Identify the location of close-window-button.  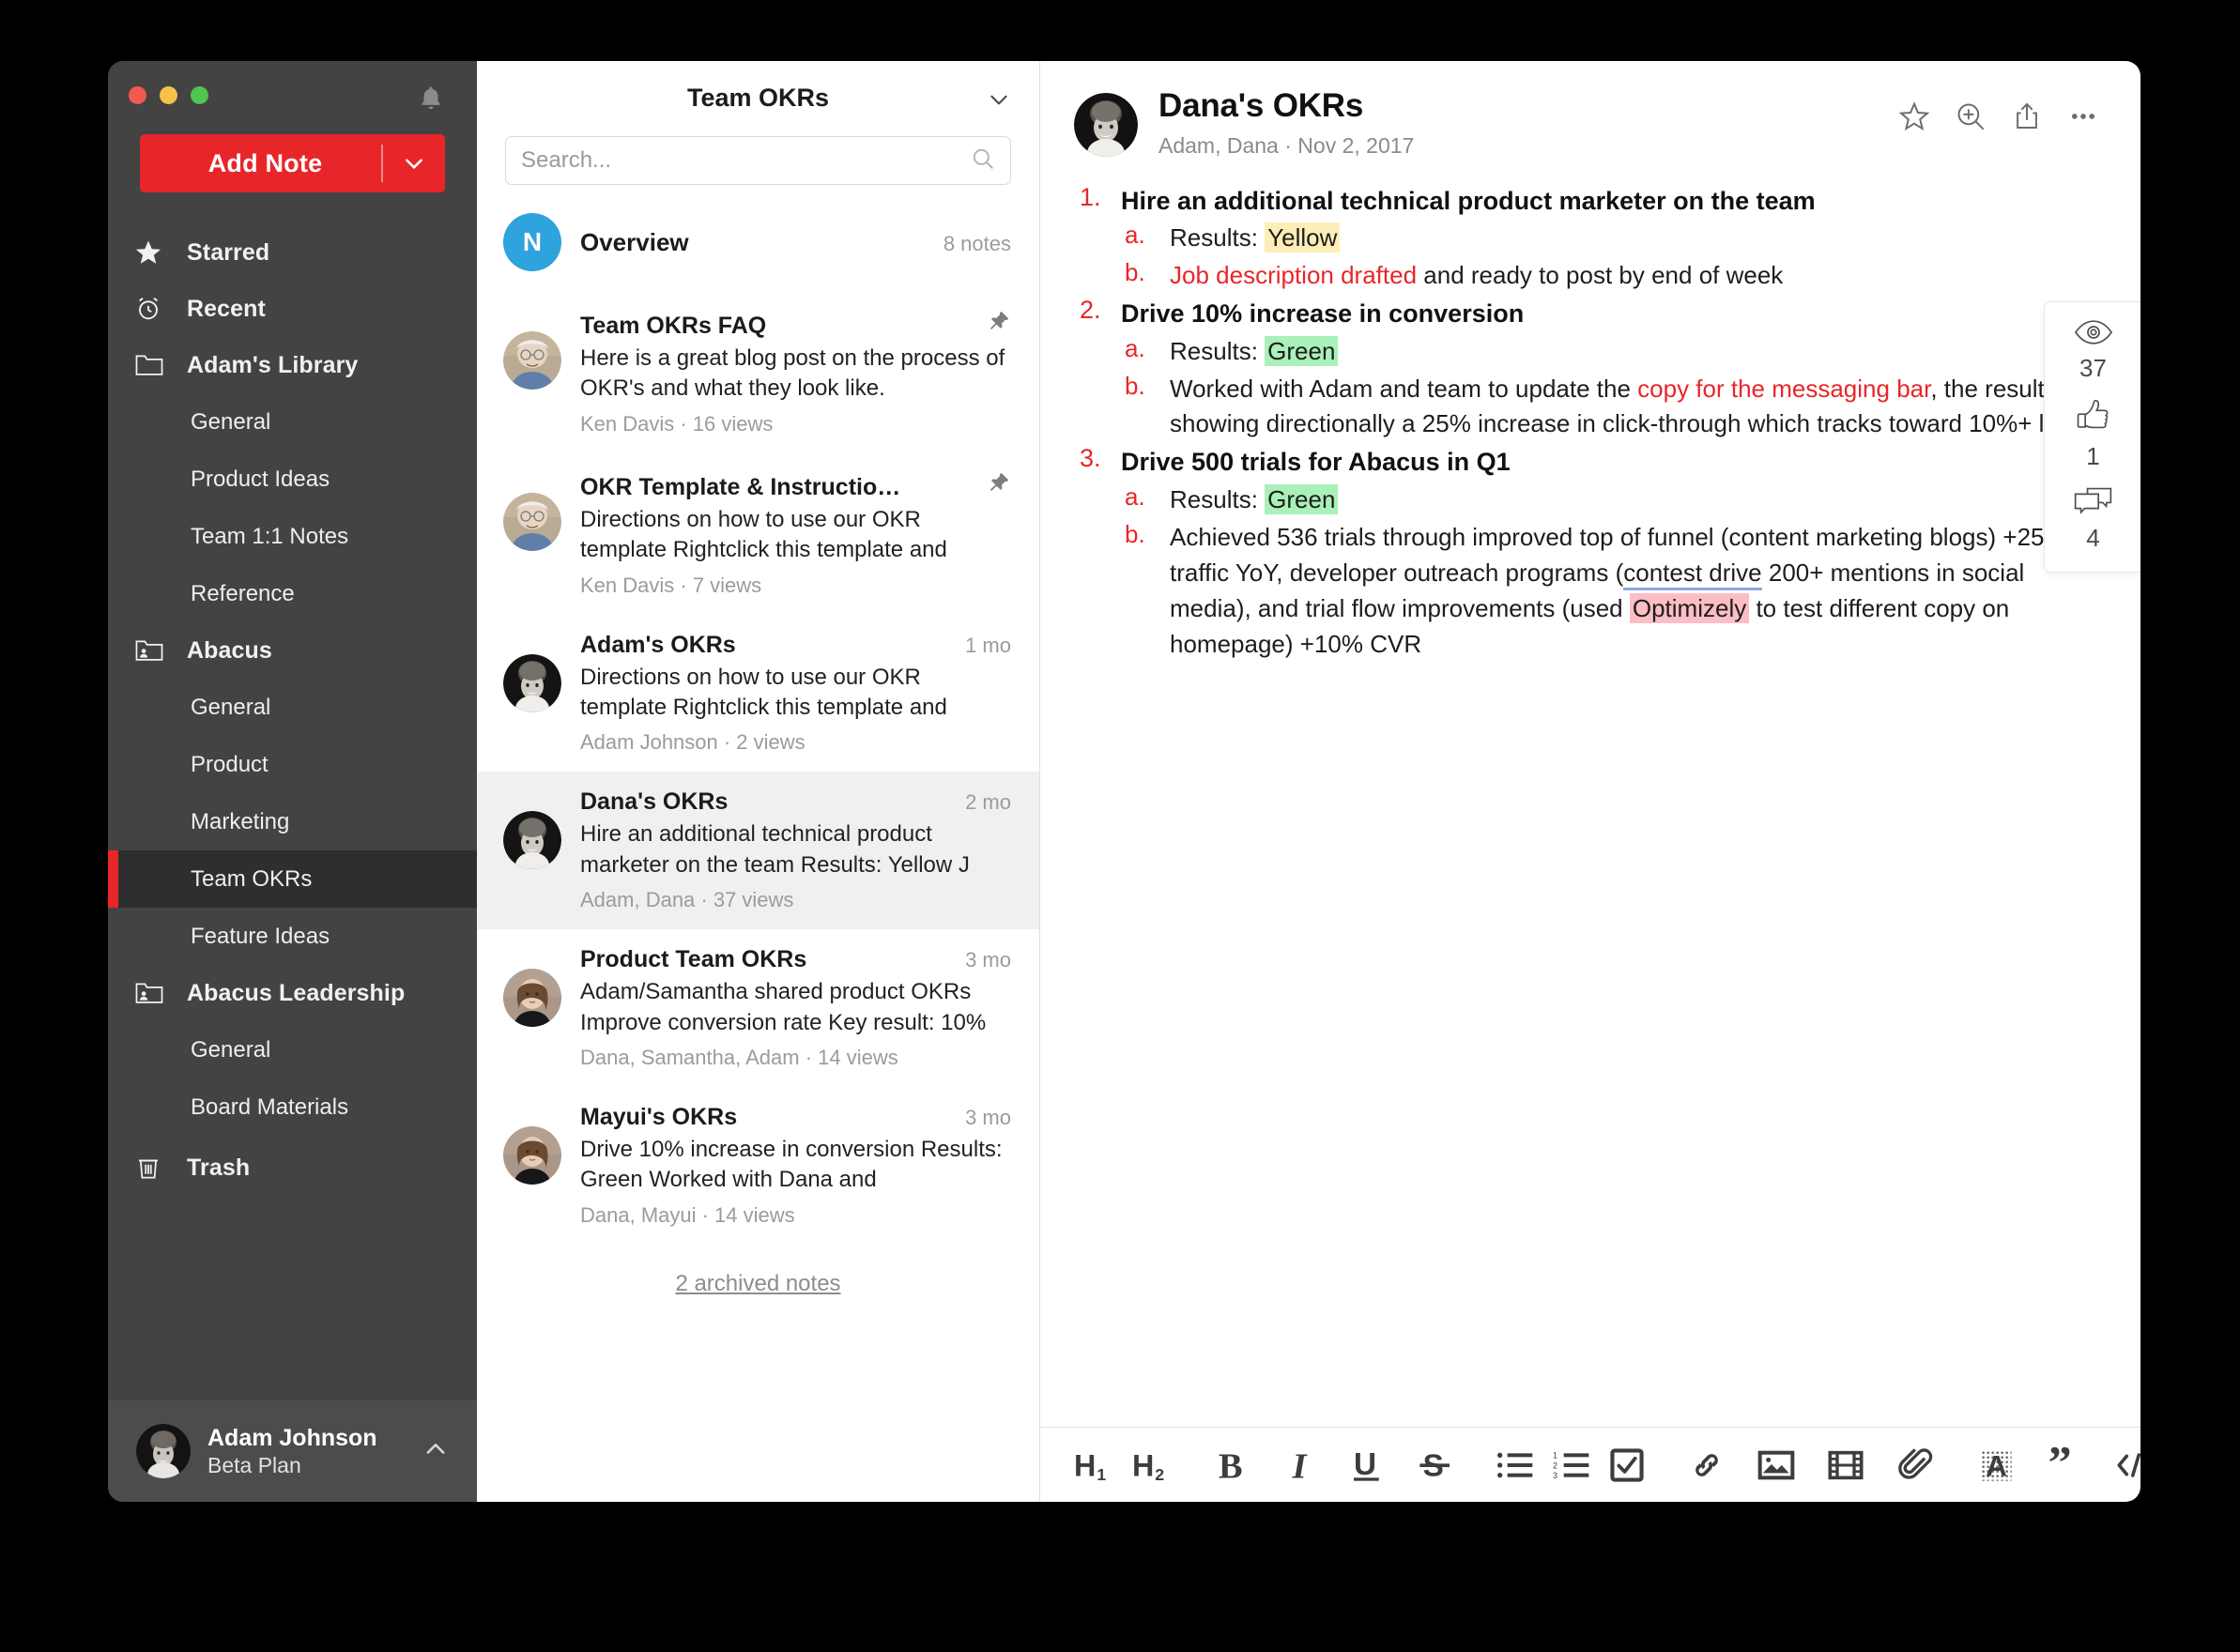
(137, 94).